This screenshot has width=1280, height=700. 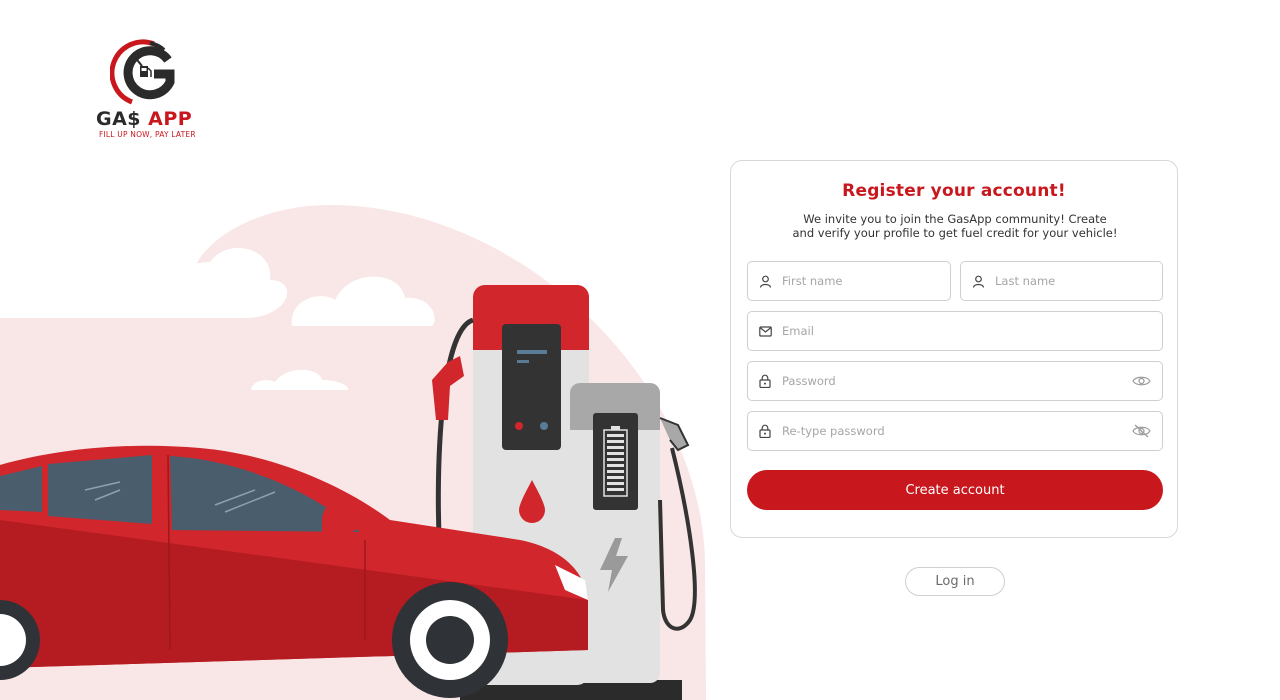 I want to click on brand-name-part1: GA$, so click(x=119, y=119).